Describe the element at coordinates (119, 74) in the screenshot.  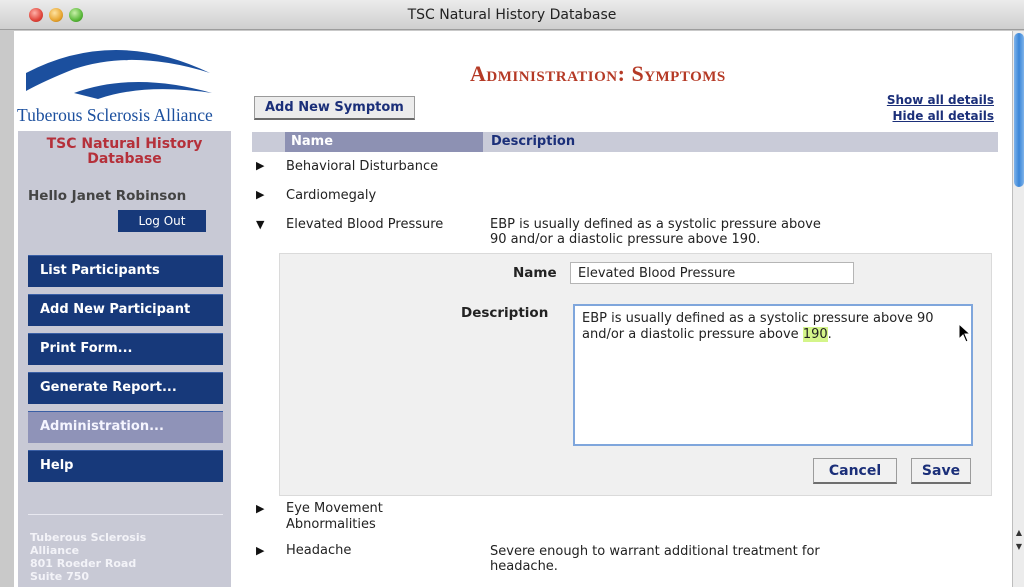
I see `logo-swoosh-icon` at that location.